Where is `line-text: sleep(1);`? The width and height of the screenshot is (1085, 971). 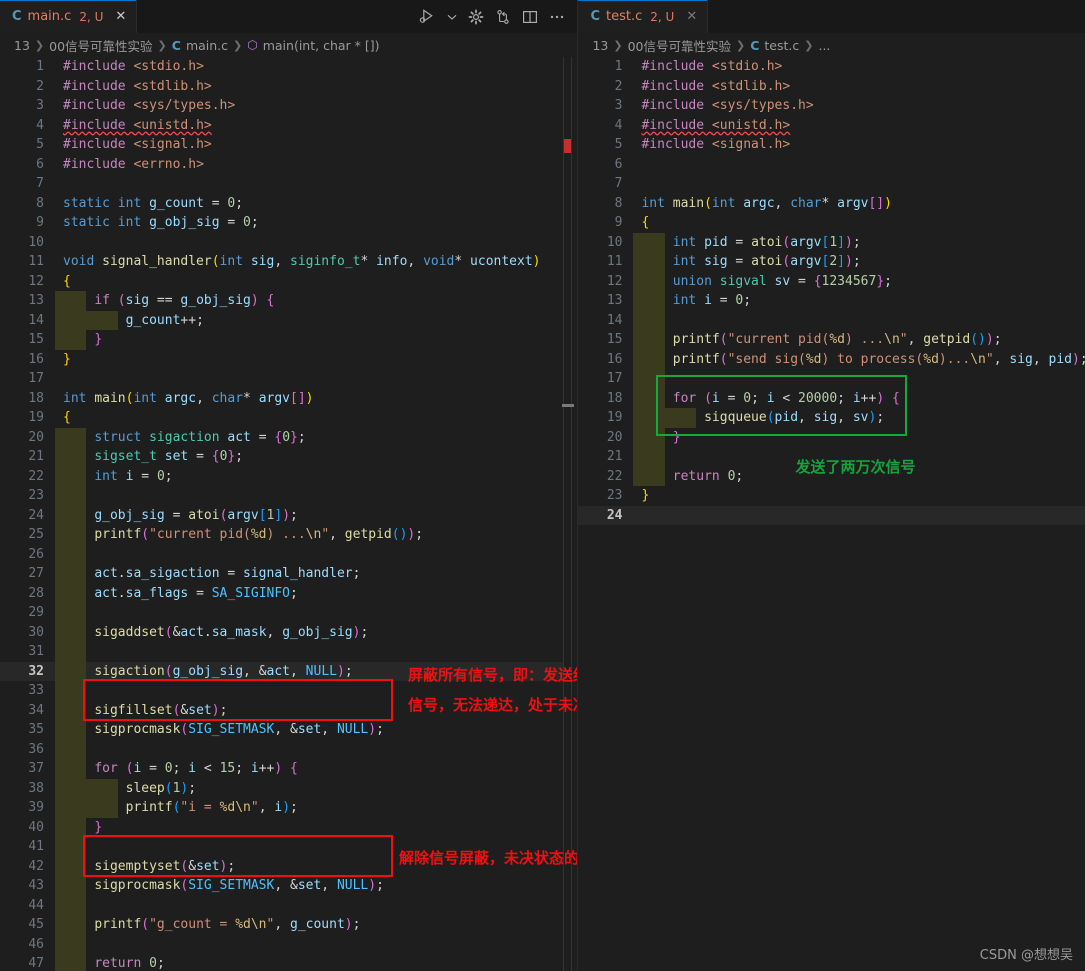
line-text: sleep(1); is located at coordinates (316, 788).